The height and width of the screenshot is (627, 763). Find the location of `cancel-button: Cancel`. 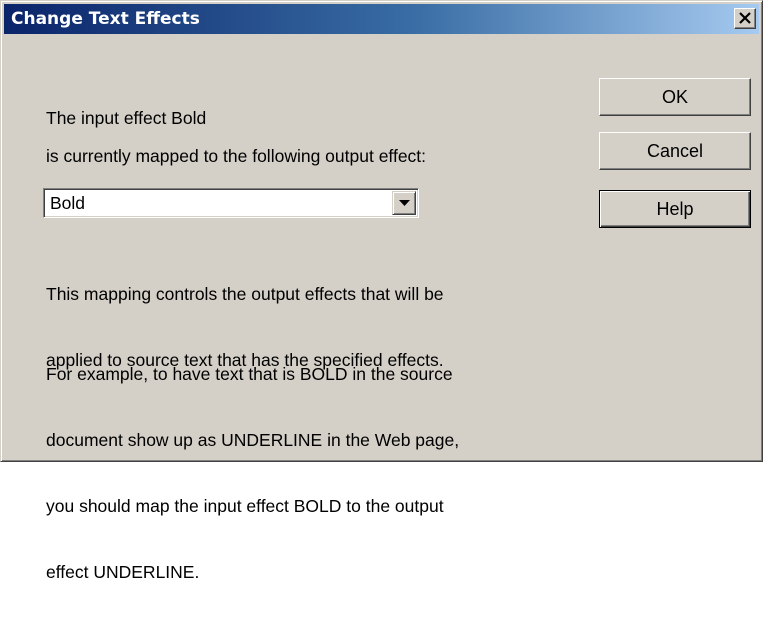

cancel-button: Cancel is located at coordinates (675, 151).